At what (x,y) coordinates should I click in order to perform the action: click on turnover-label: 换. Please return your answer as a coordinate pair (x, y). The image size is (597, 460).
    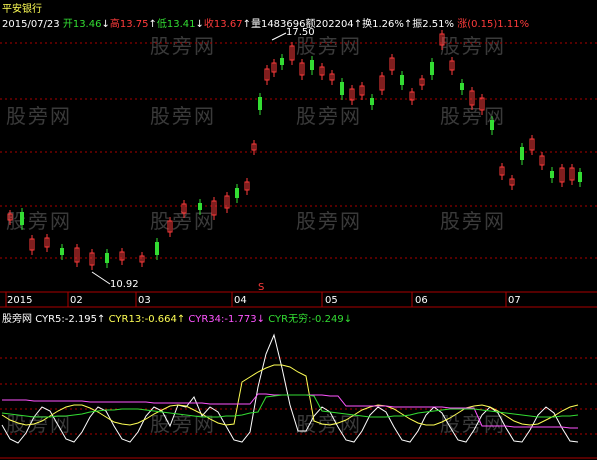
    Looking at the image, I should click on (367, 24).